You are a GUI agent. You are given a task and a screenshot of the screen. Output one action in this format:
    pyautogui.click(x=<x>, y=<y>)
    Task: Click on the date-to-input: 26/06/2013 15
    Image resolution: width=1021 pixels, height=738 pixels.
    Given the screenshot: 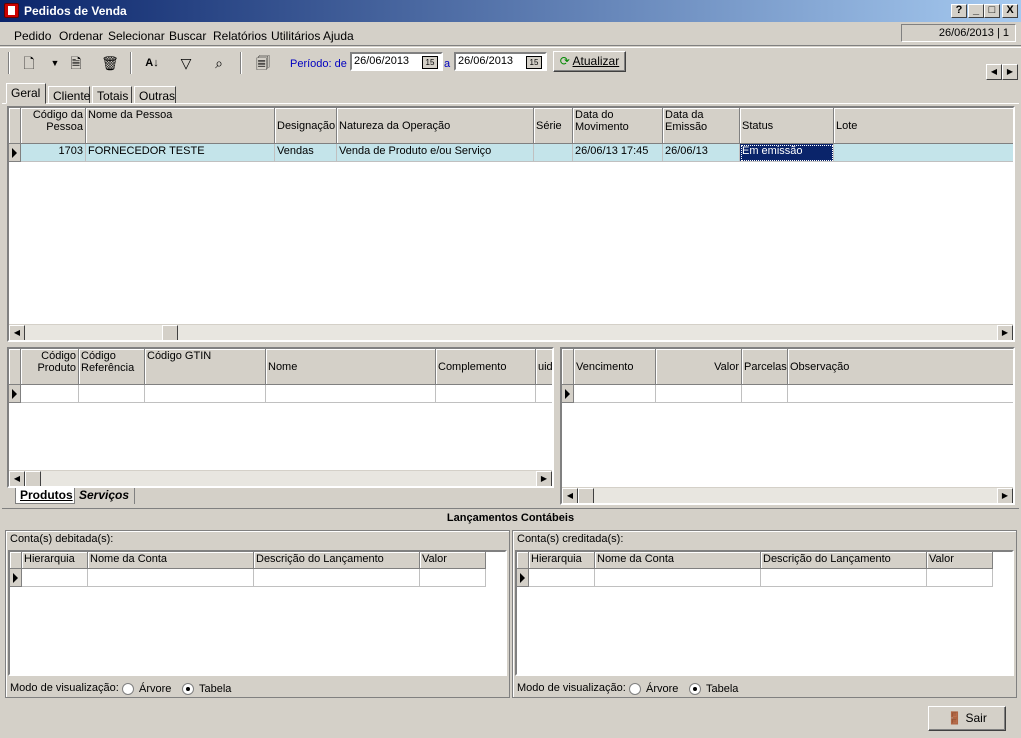 What is the action you would take?
    pyautogui.click(x=500, y=61)
    